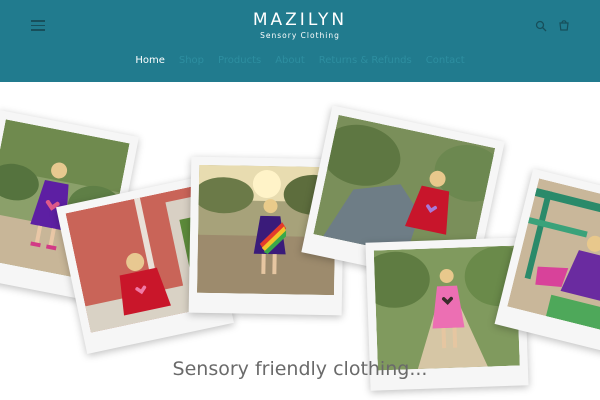 The width and height of the screenshot is (600, 400). What do you see at coordinates (191, 60) in the screenshot?
I see `nav-item-shop: Shop` at bounding box center [191, 60].